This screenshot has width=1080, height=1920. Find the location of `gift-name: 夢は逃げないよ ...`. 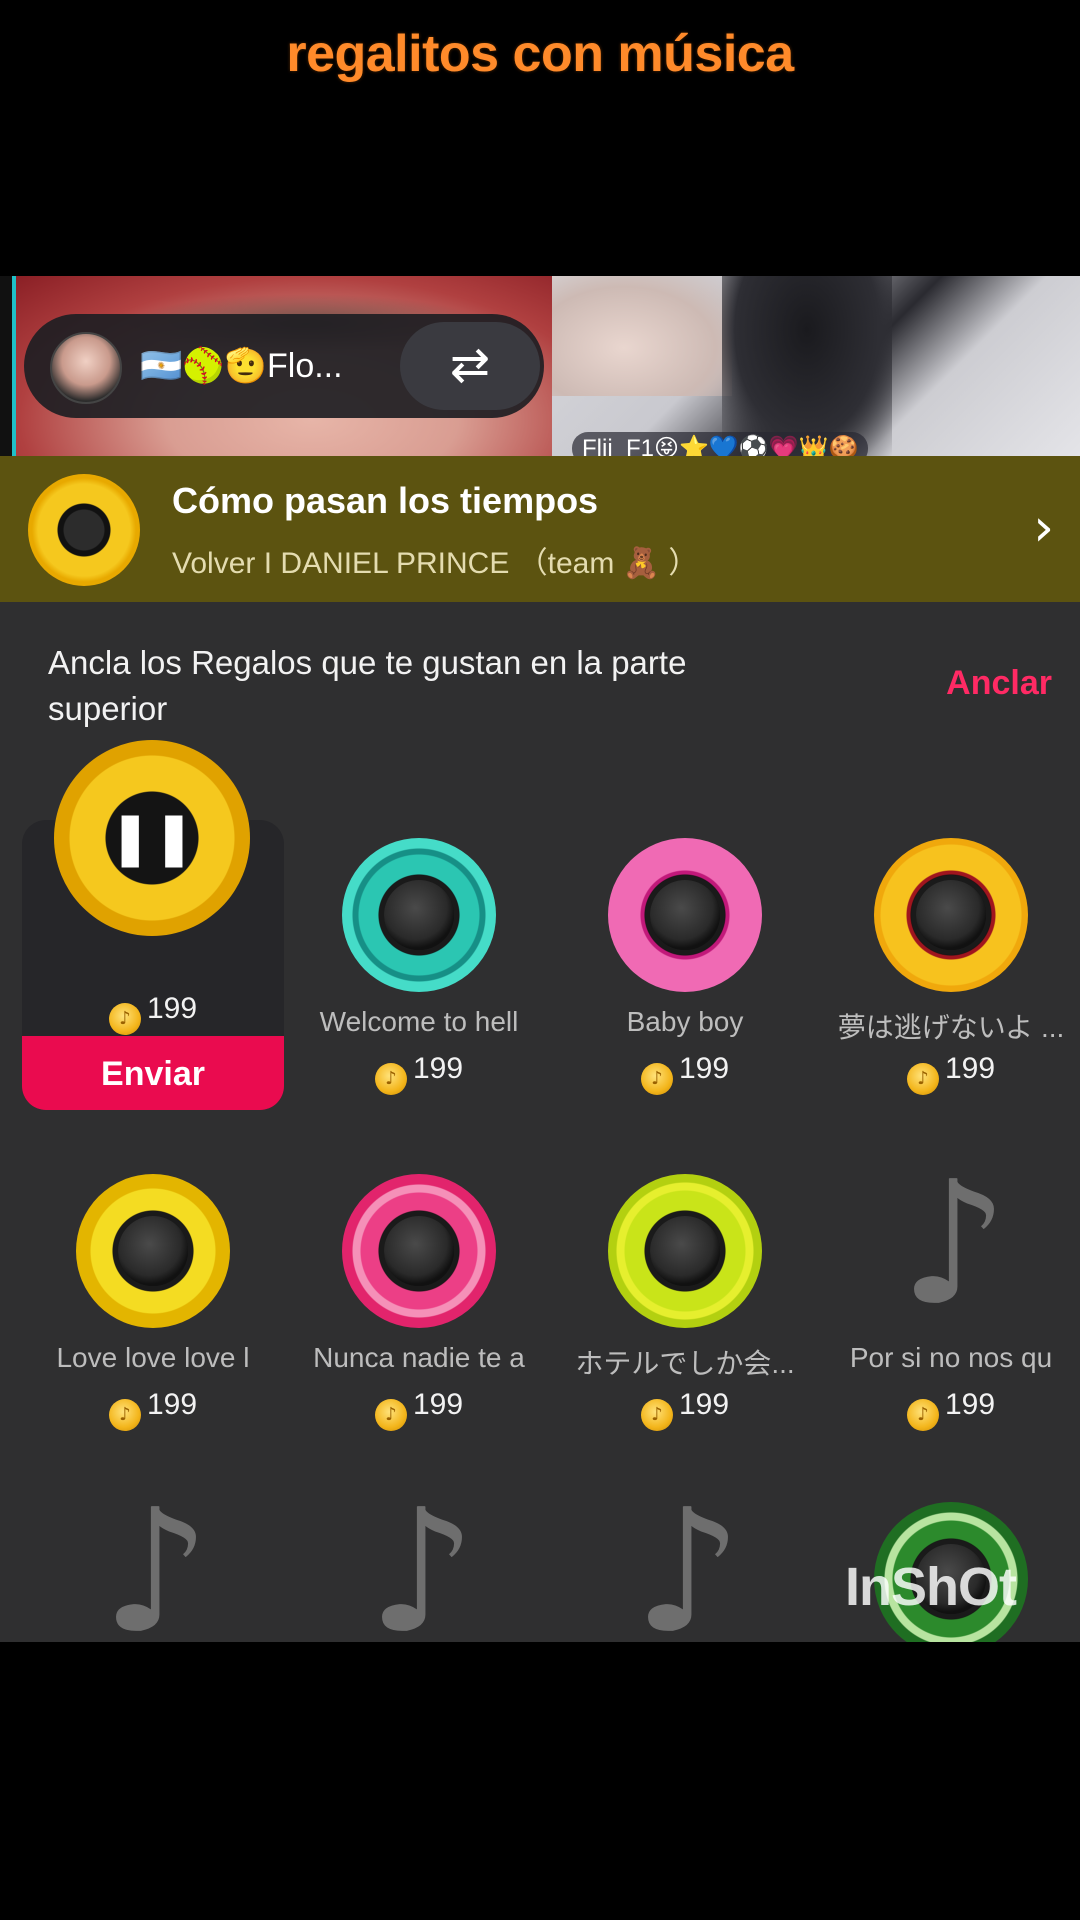

gift-name: 夢は逃げないよ ... is located at coordinates (951, 1027).